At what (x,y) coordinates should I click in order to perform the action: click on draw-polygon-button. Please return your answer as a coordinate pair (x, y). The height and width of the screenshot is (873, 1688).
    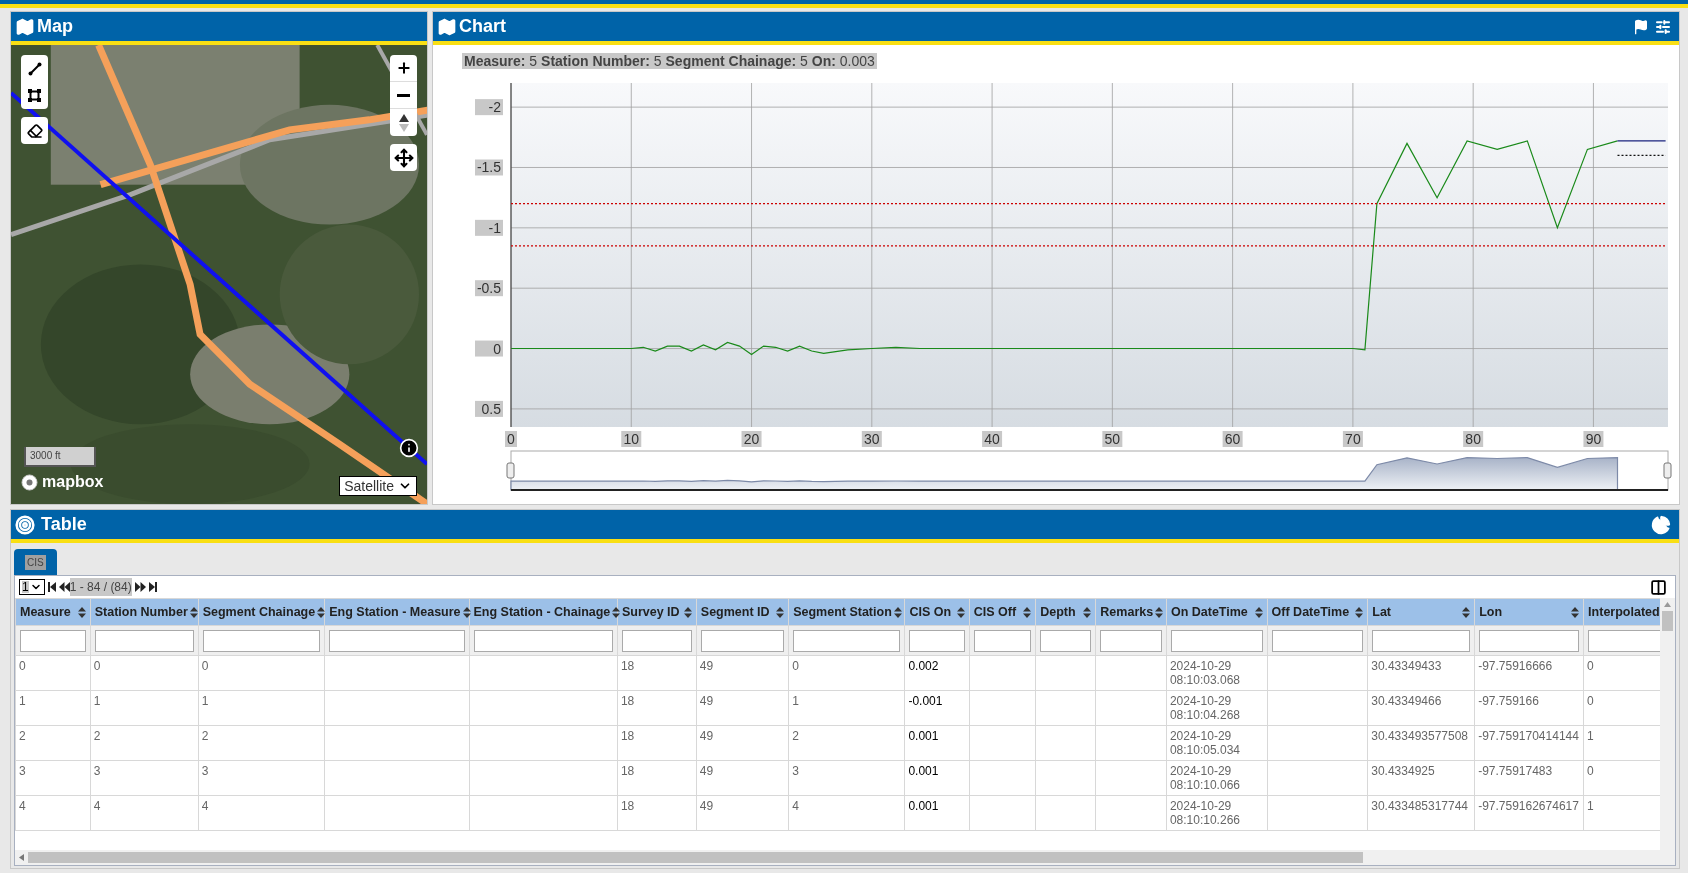
    Looking at the image, I should click on (34, 95).